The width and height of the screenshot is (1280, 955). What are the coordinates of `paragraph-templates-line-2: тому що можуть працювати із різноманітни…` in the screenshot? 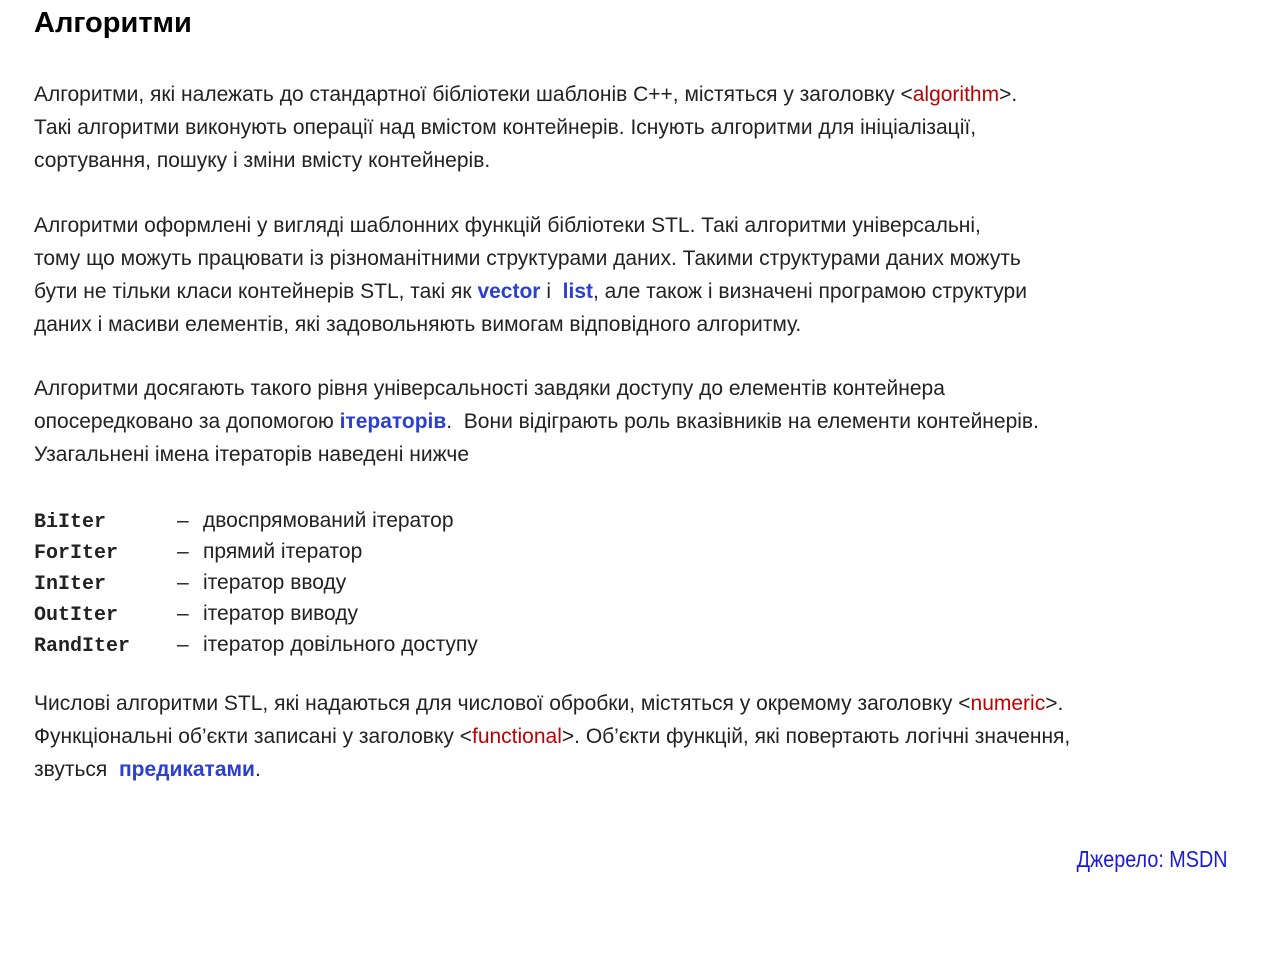 It's located at (527, 258).